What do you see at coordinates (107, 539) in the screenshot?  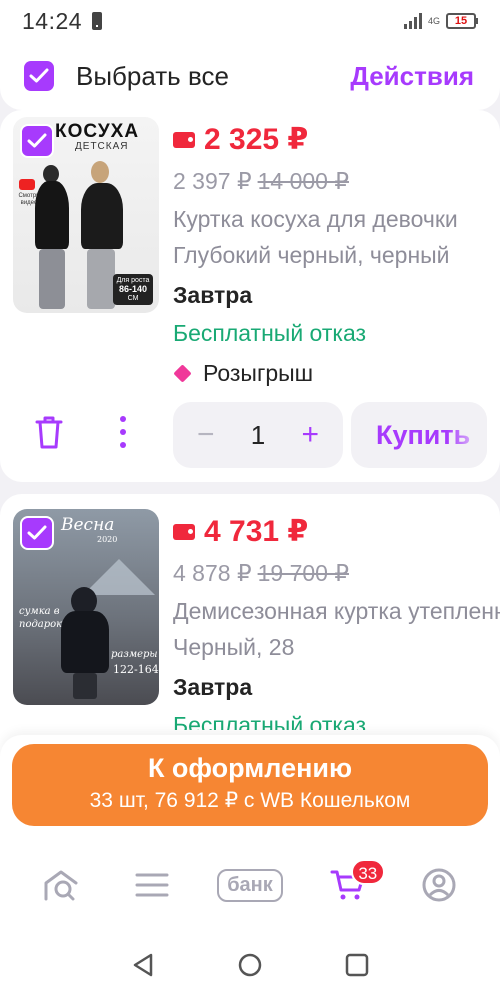 I see `image-year: 2020` at bounding box center [107, 539].